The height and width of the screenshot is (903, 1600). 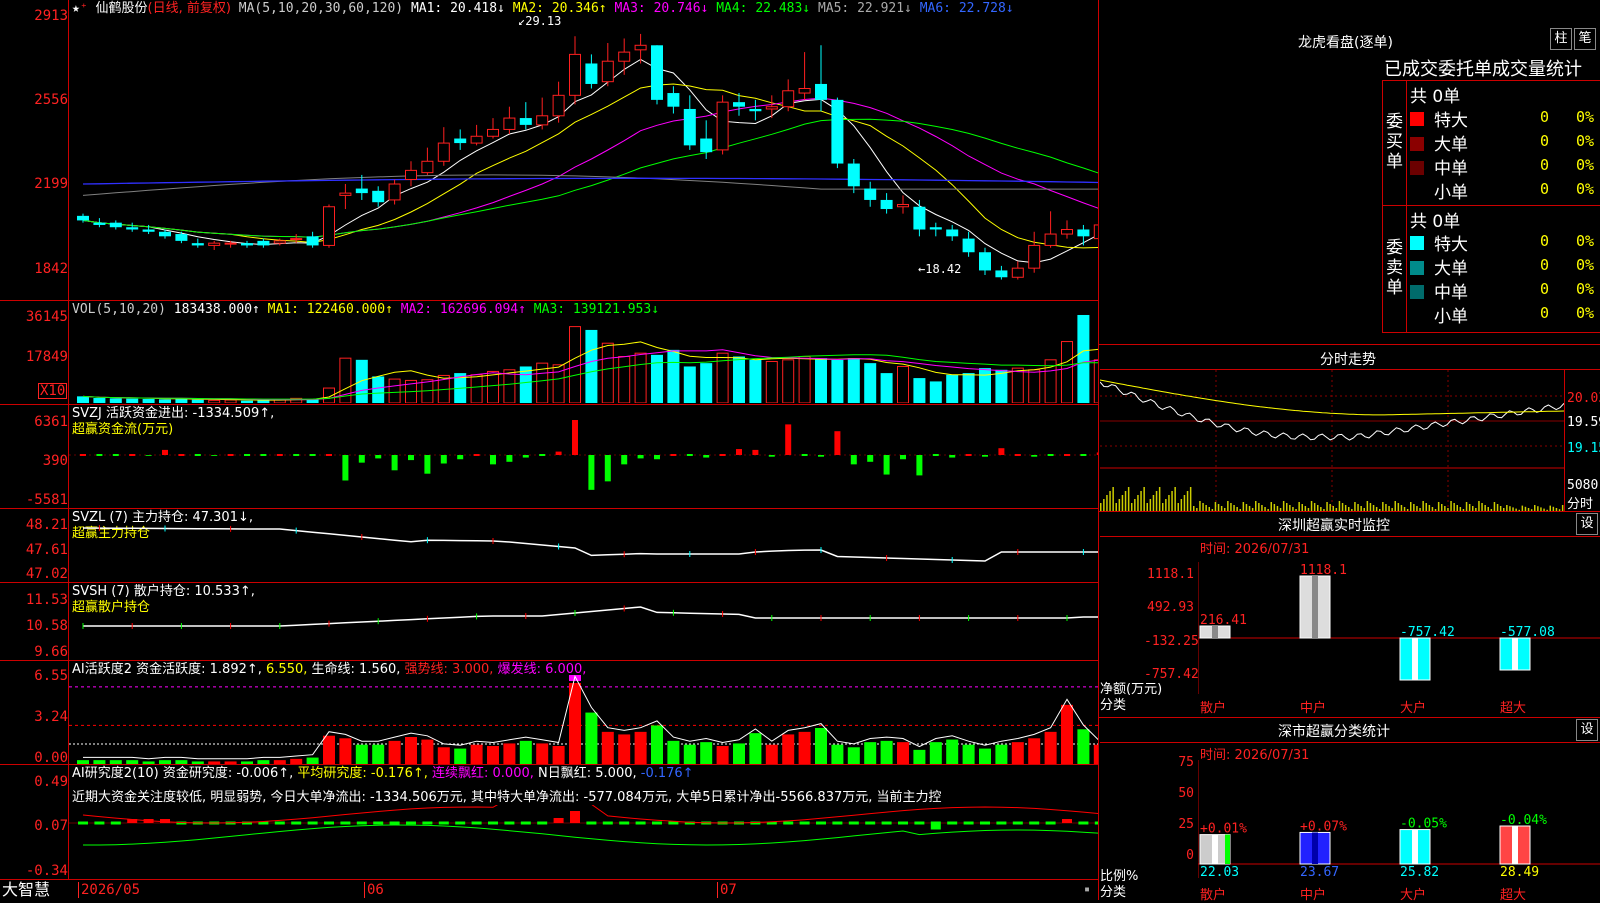 I want to click on ai-research-chart, so click(x=583, y=842).